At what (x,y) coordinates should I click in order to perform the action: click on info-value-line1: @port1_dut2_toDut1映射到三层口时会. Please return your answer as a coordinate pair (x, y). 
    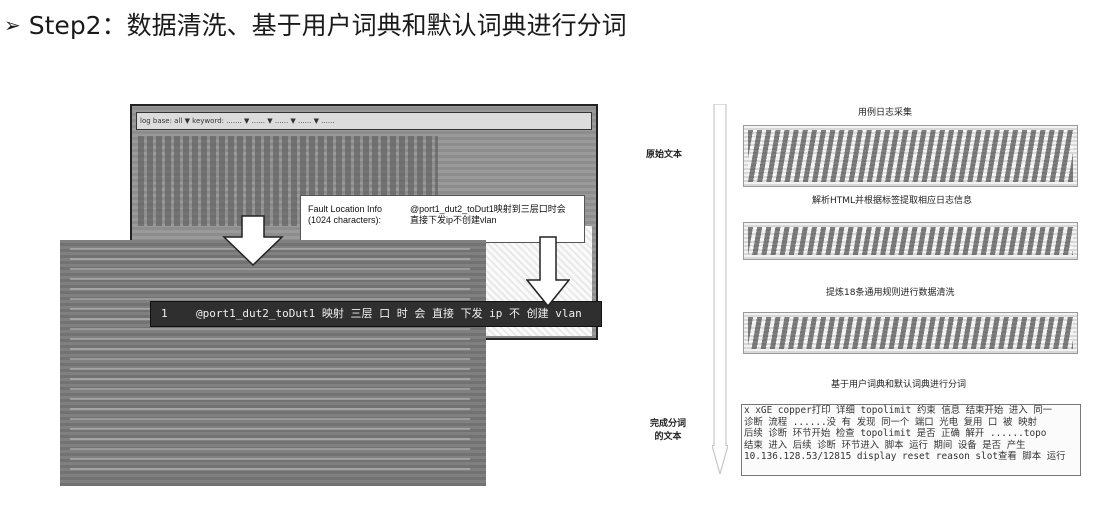
    Looking at the image, I should click on (488, 209).